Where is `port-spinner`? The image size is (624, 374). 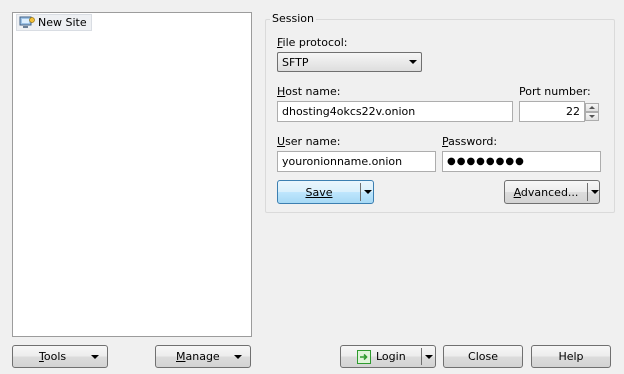
port-spinner is located at coordinates (592, 112).